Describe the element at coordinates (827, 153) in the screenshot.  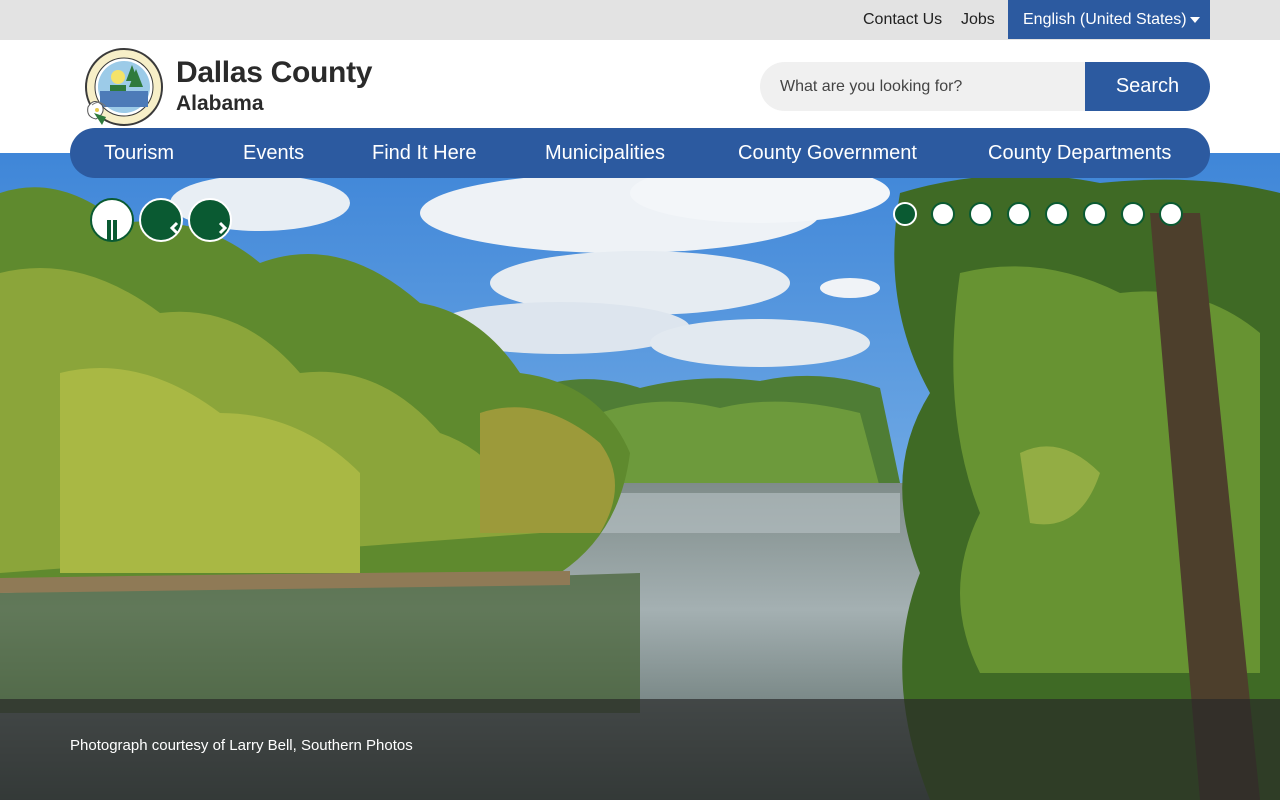
I see `nav-item-county-government: County Government` at that location.